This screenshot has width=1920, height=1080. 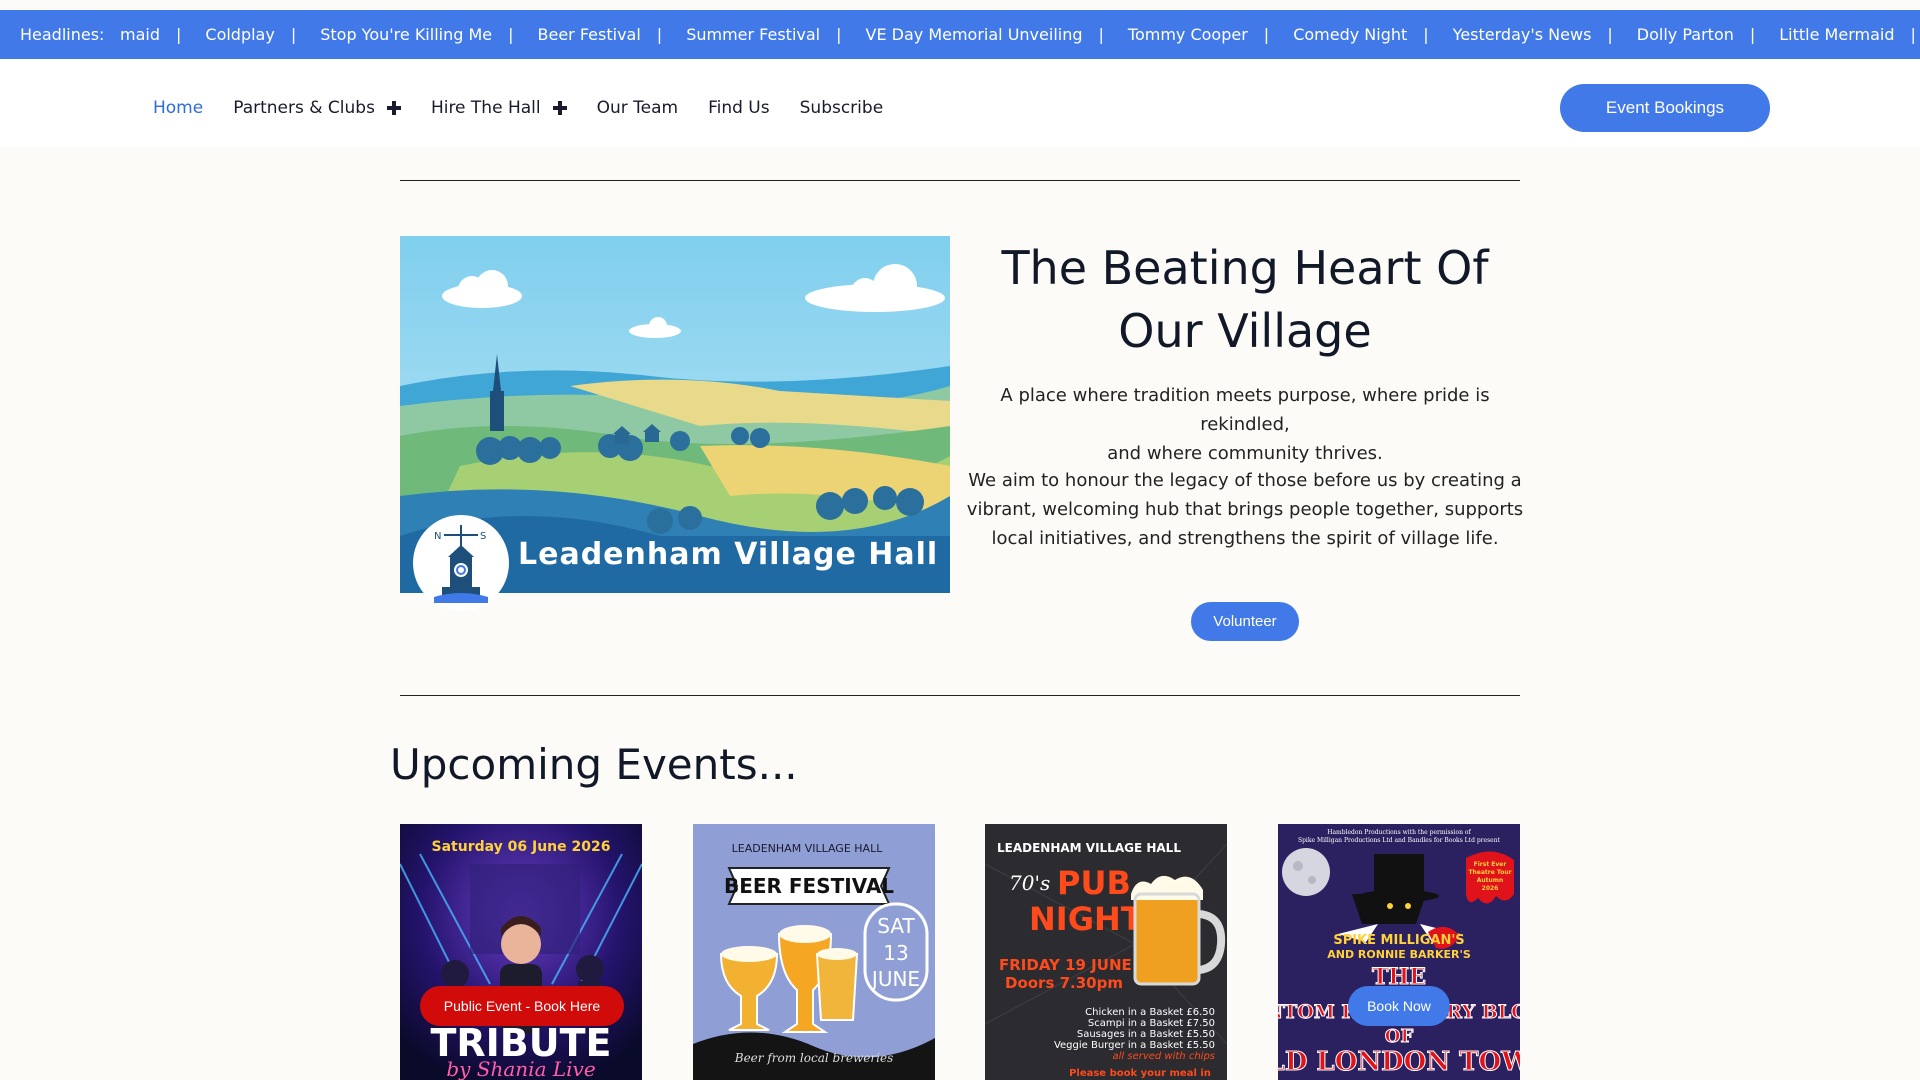 I want to click on ticker-headline: Beer Festival |, so click(x=612, y=34).